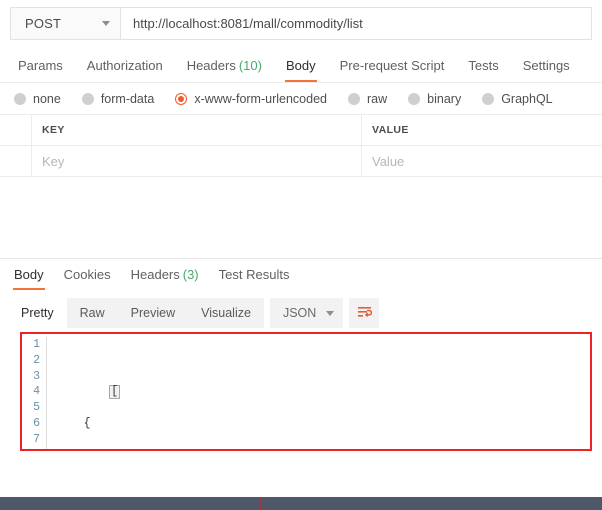 Image resolution: width=602 pixels, height=510 pixels. What do you see at coordinates (47, 98) in the screenshot?
I see `body-type-none-label: none` at bounding box center [47, 98].